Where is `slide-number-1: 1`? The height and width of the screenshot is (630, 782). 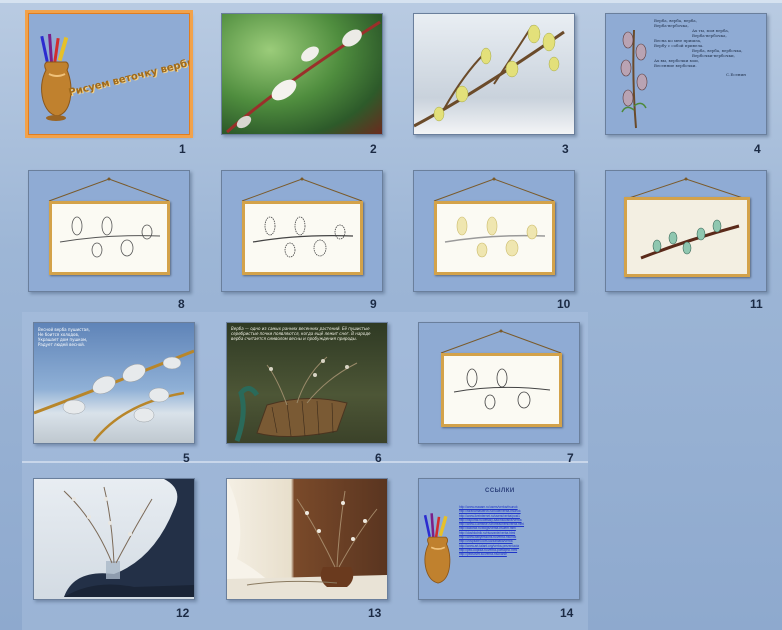
slide-number-1: 1 is located at coordinates (182, 149).